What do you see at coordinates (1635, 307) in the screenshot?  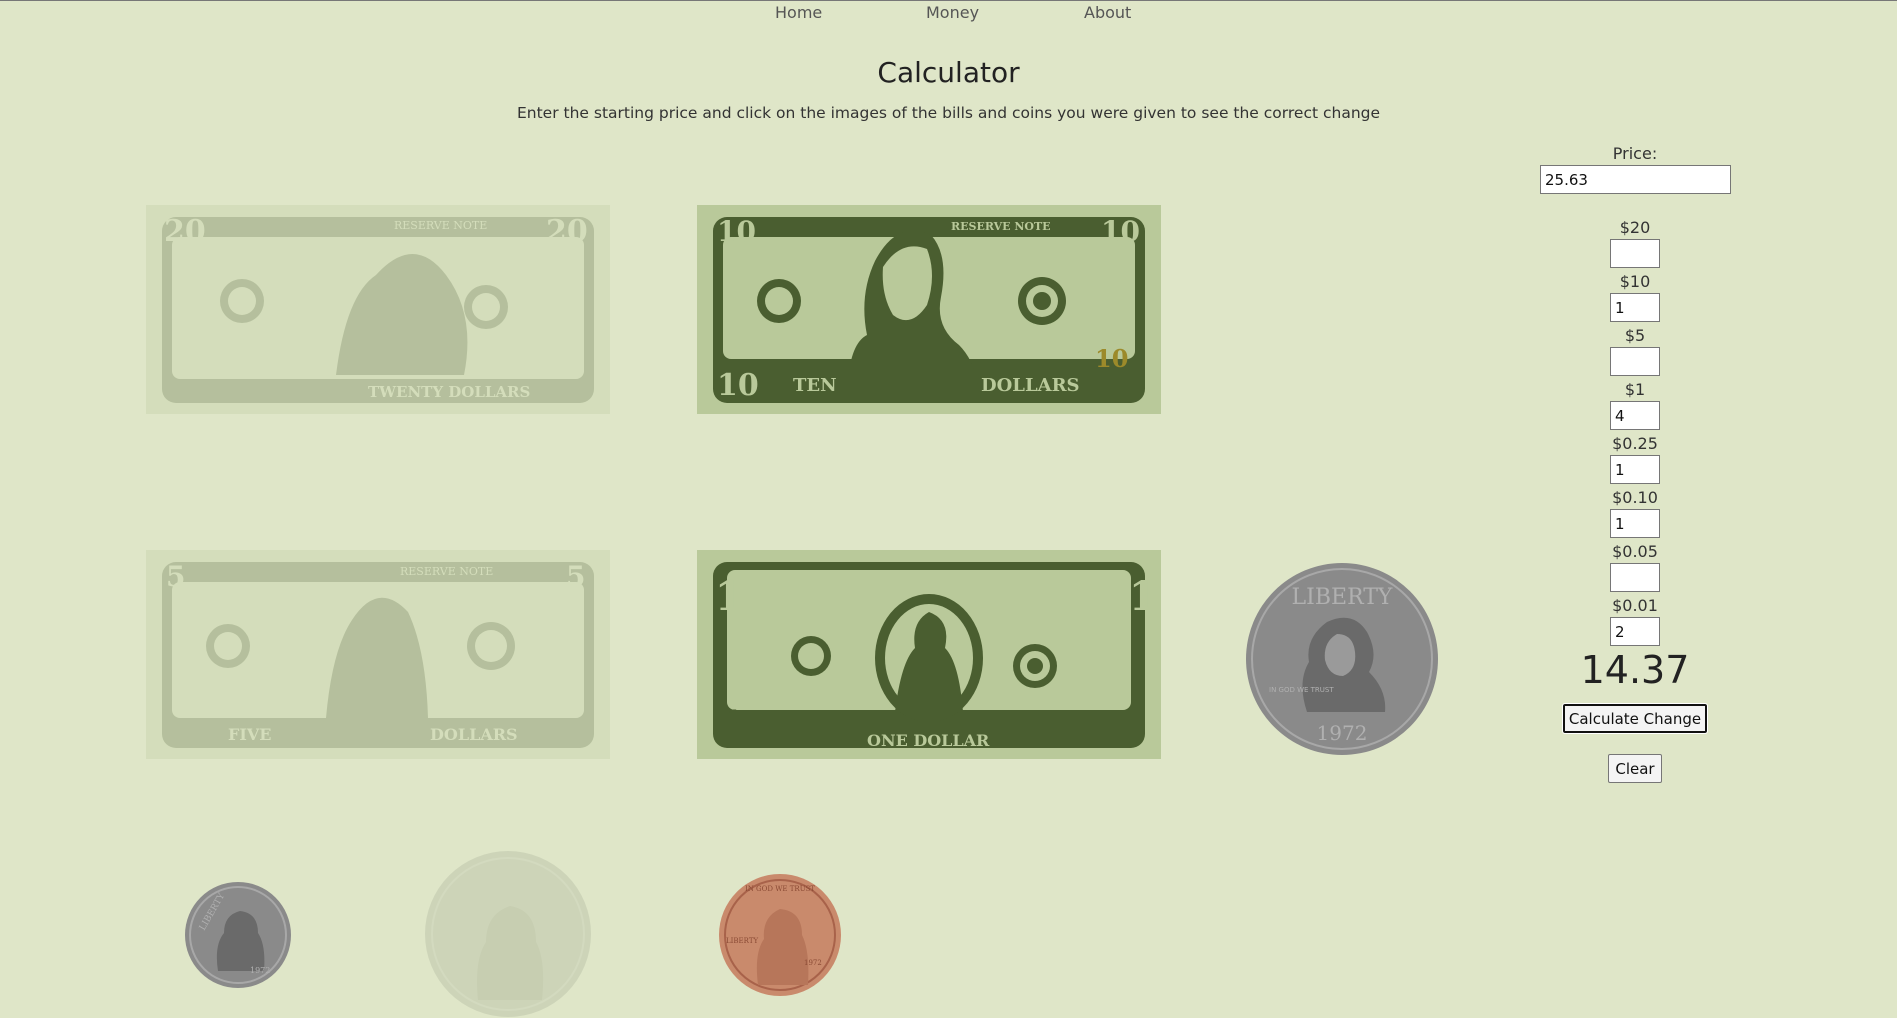 I see `ten-quantity-input` at bounding box center [1635, 307].